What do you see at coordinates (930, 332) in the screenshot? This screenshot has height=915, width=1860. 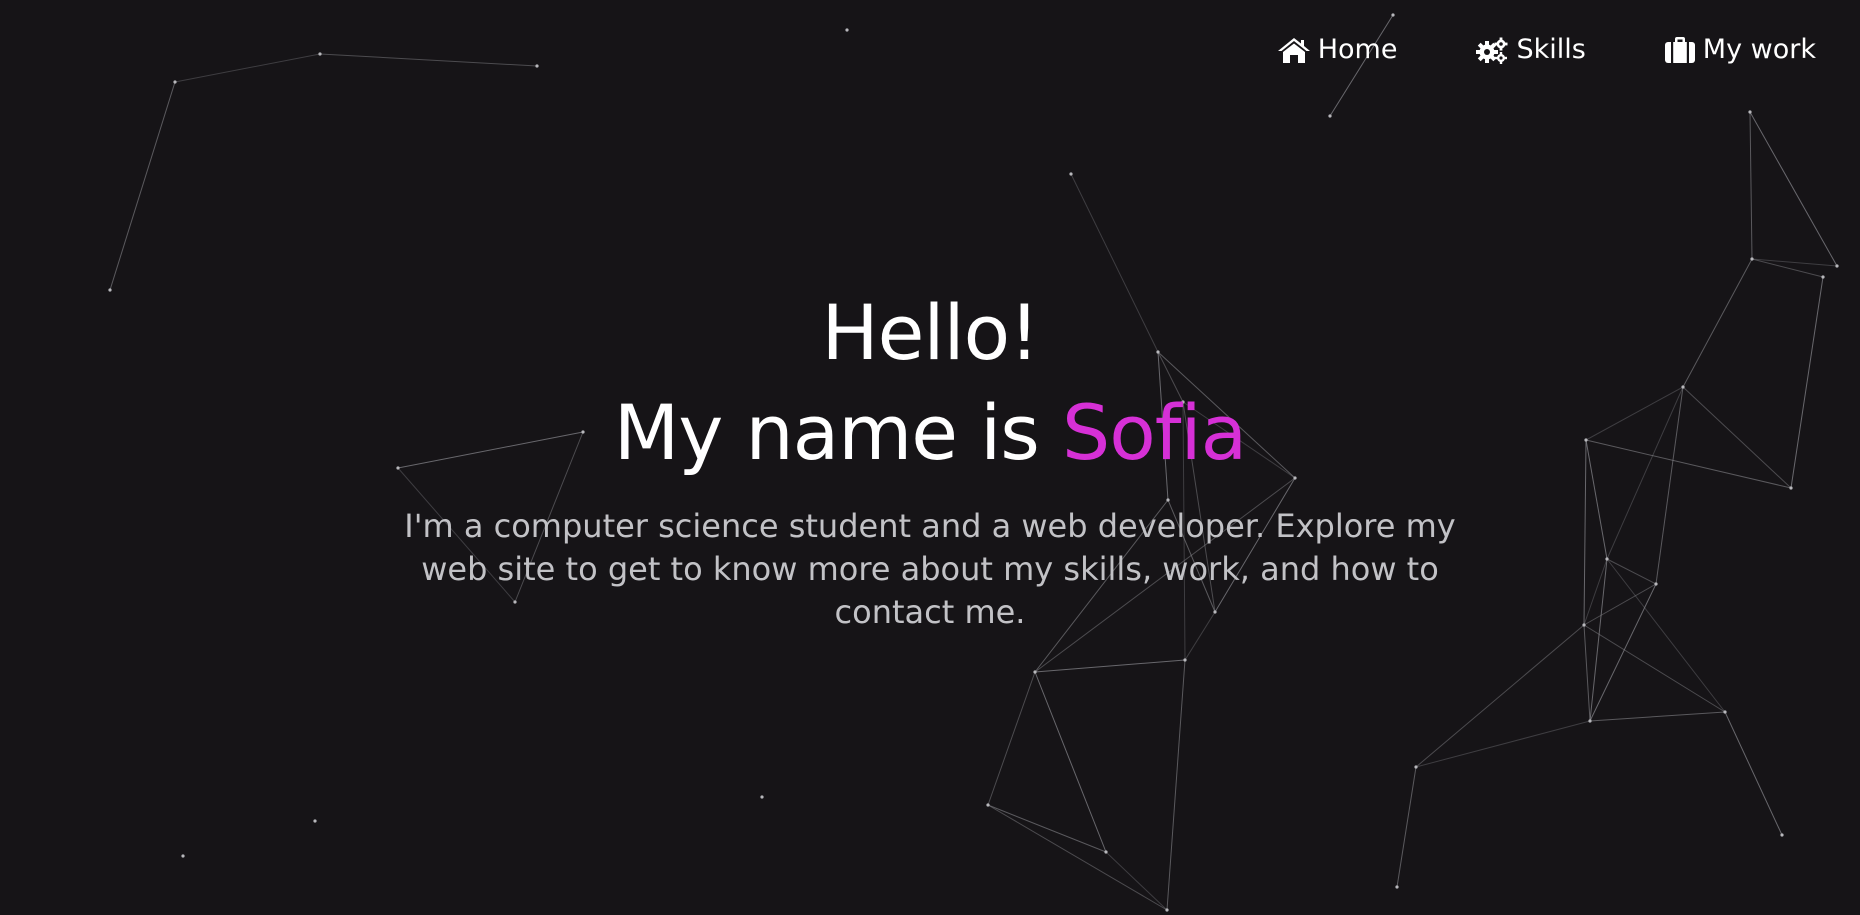 I see `greeting-text: Hello!` at bounding box center [930, 332].